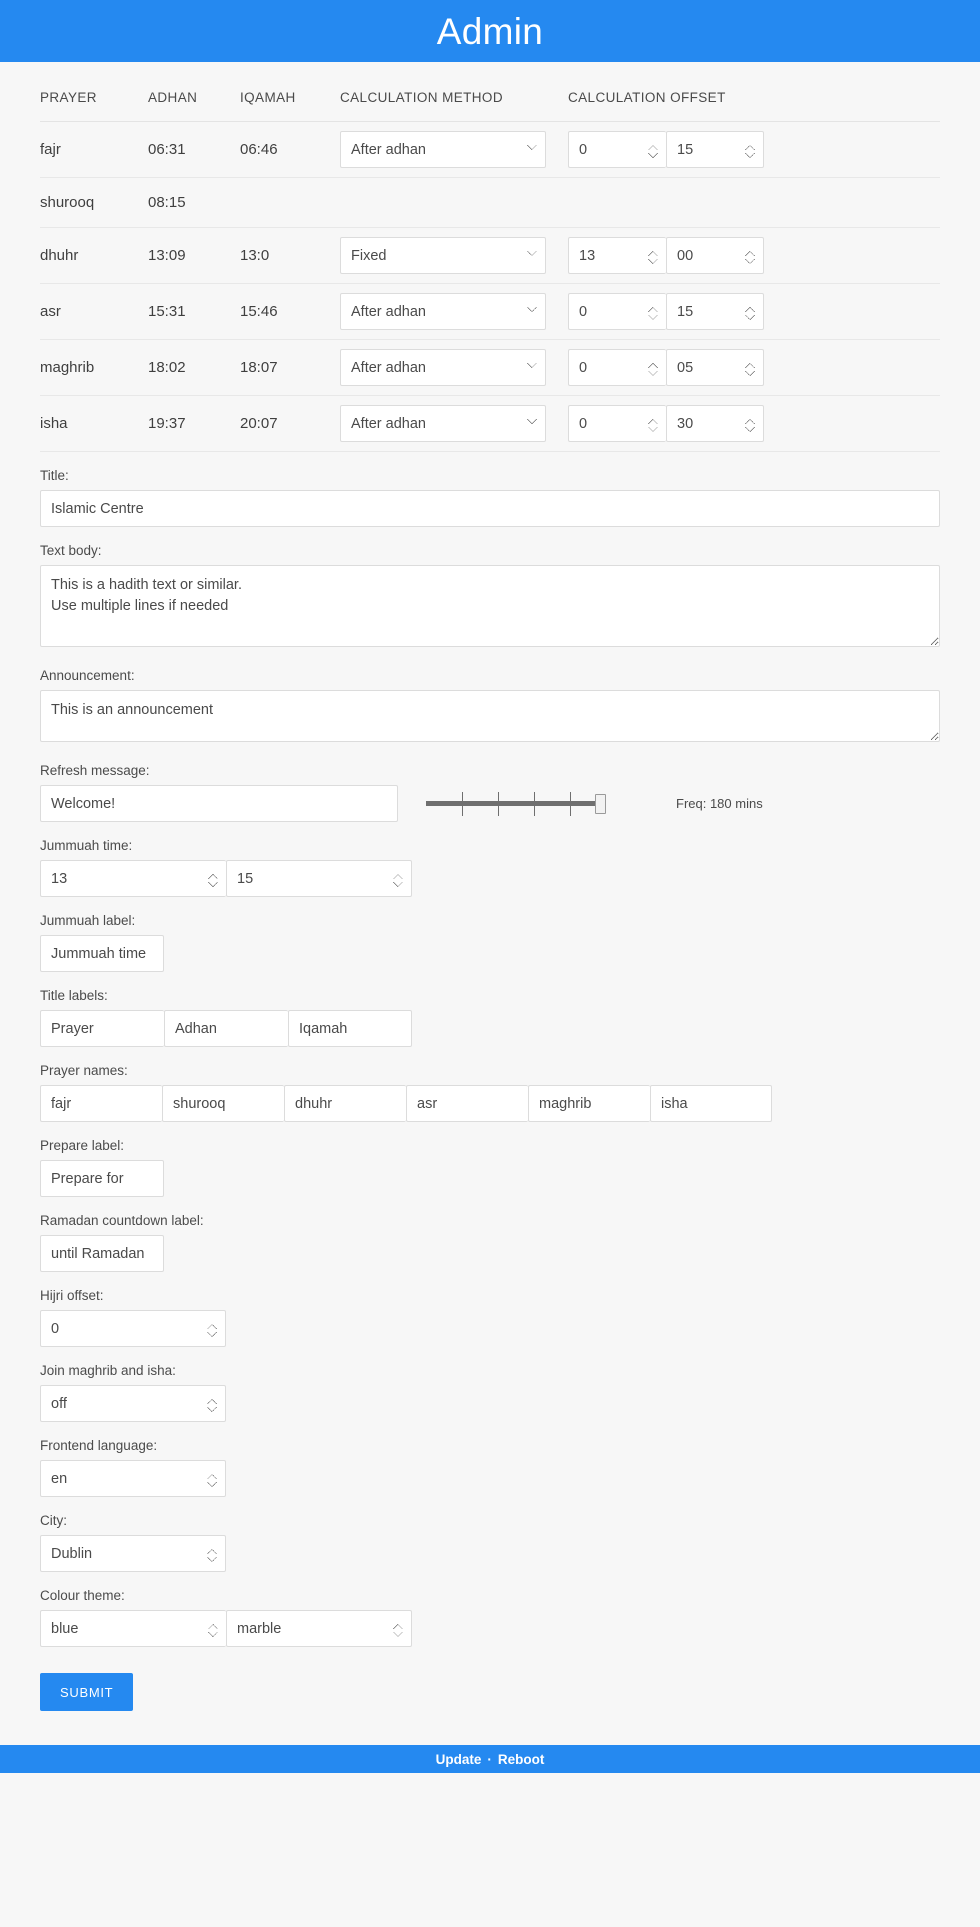  What do you see at coordinates (290, 92) in the screenshot?
I see `column-header-iqamah: IQAMAH` at bounding box center [290, 92].